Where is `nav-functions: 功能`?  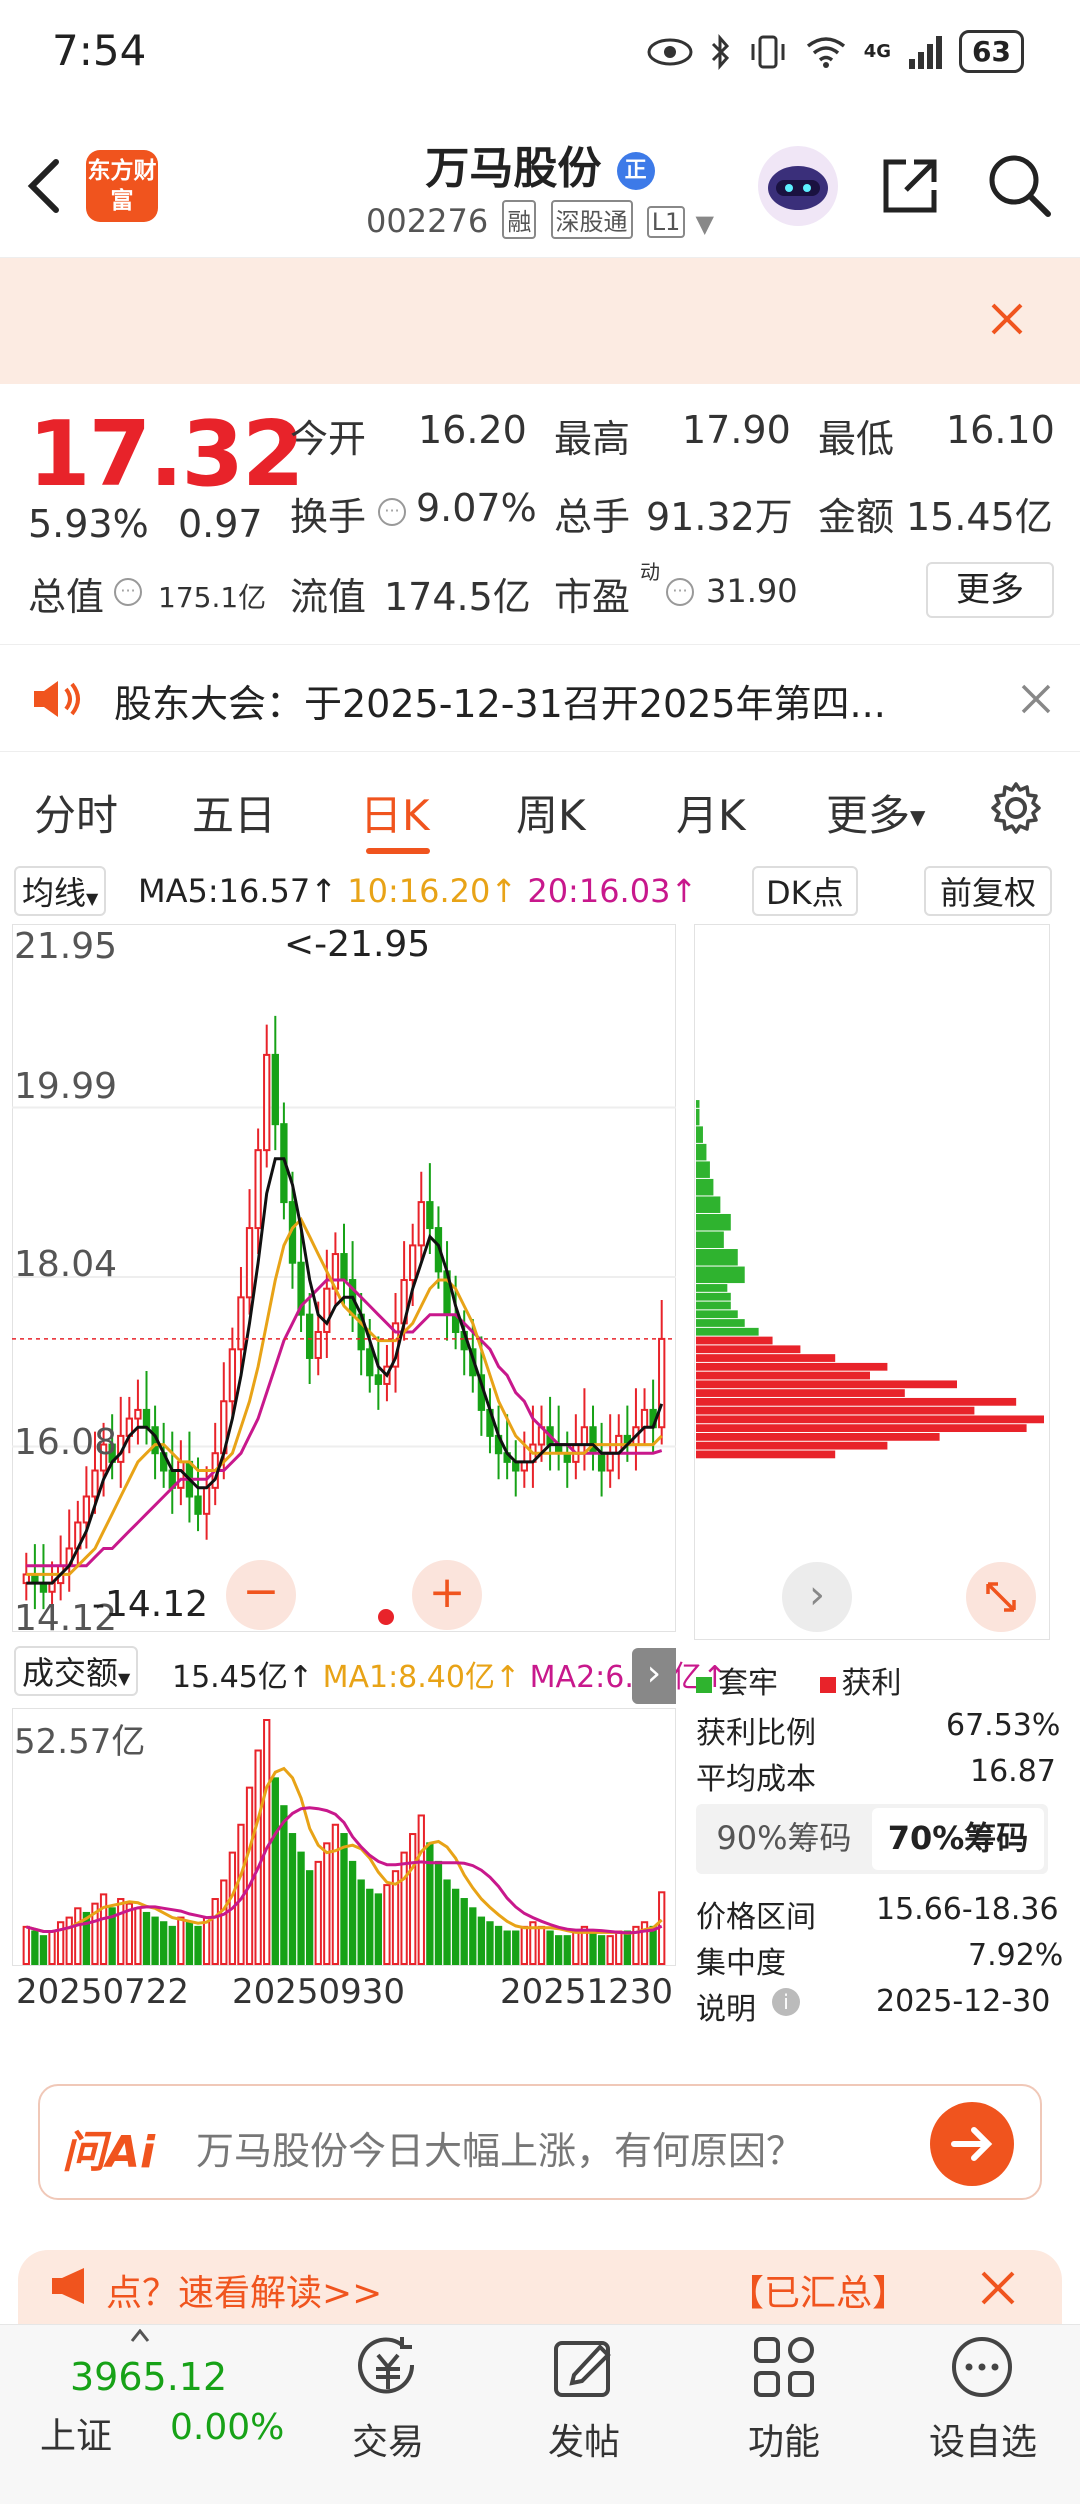
nav-functions: 功能 is located at coordinates (784, 2414).